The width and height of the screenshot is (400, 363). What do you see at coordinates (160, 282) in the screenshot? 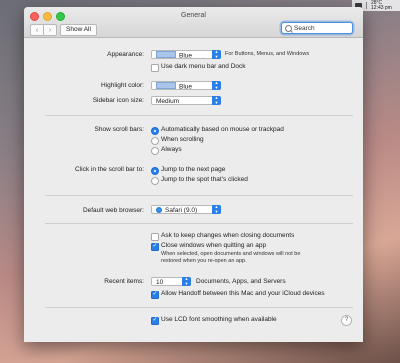
I see `recent-items-value: 10` at bounding box center [160, 282].